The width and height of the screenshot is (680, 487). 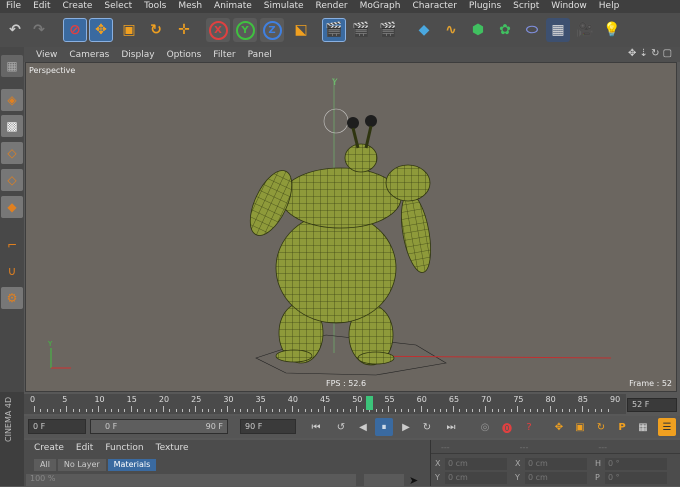 What do you see at coordinates (601, 427) in the screenshot?
I see `key-rotation-icon: ↻` at bounding box center [601, 427].